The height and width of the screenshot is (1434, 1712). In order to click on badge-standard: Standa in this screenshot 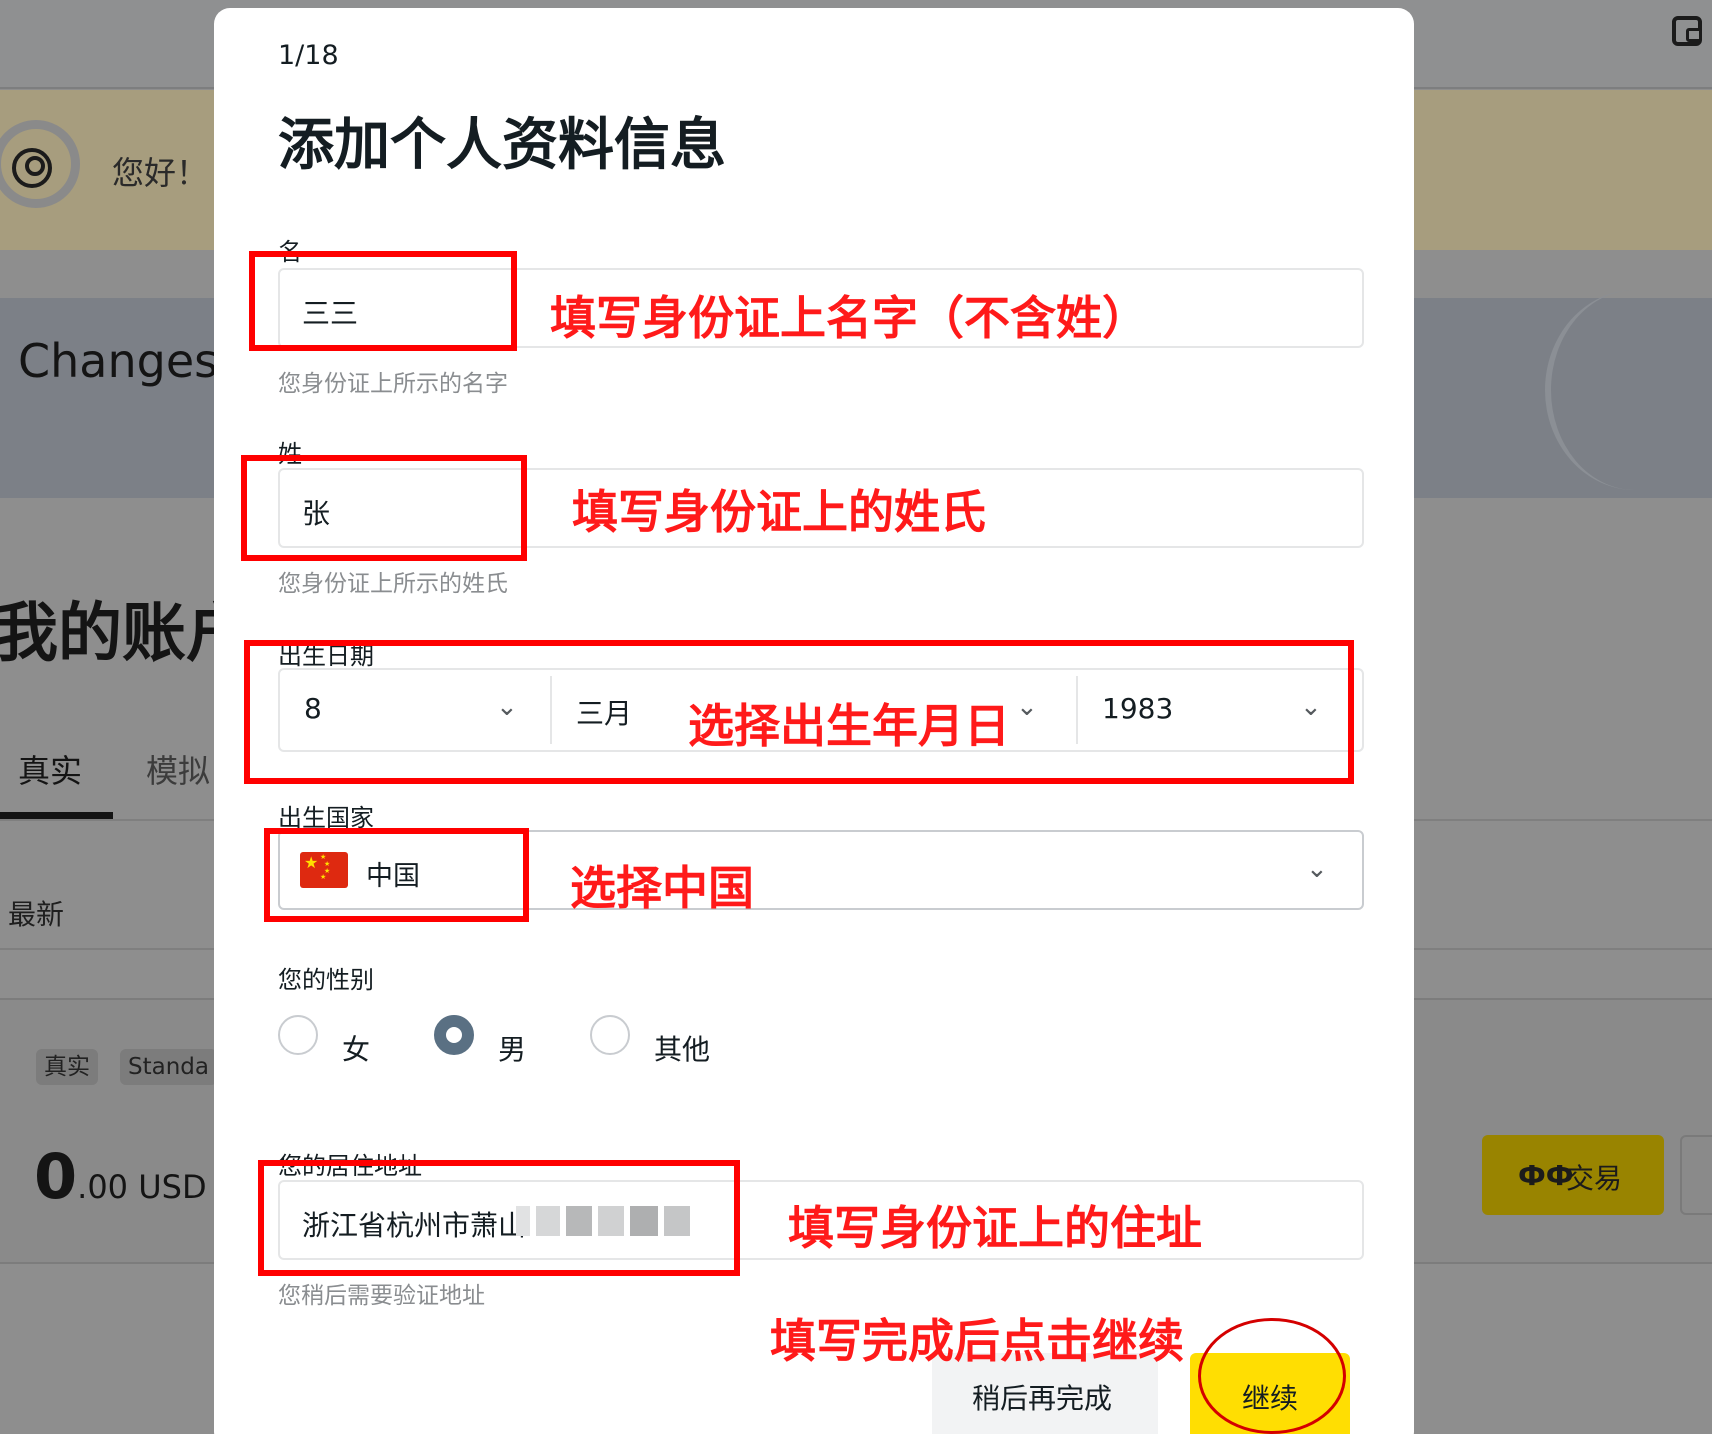, I will do `click(168, 1067)`.